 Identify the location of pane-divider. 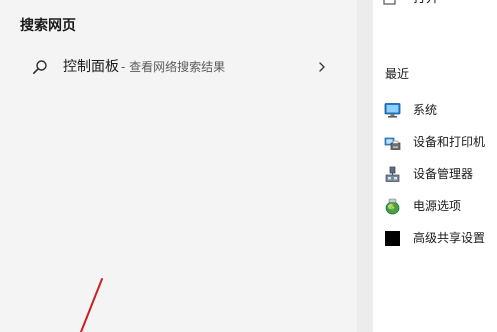
(365, 166).